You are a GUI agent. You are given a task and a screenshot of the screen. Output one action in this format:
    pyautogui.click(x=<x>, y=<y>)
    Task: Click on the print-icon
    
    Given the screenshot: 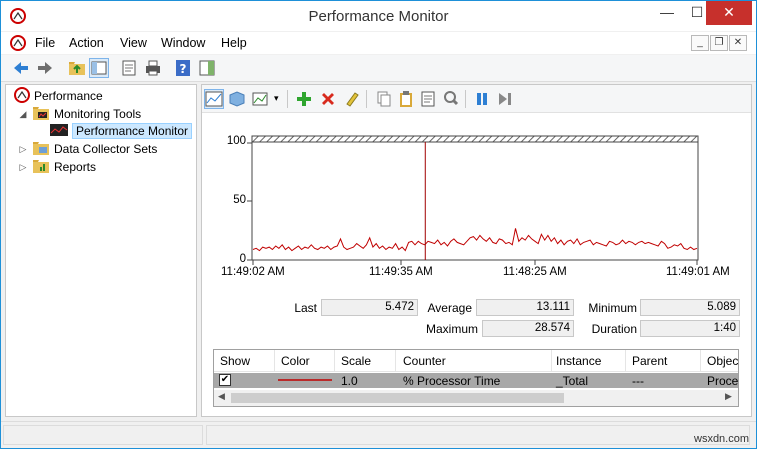 What is the action you would take?
    pyautogui.click(x=153, y=68)
    